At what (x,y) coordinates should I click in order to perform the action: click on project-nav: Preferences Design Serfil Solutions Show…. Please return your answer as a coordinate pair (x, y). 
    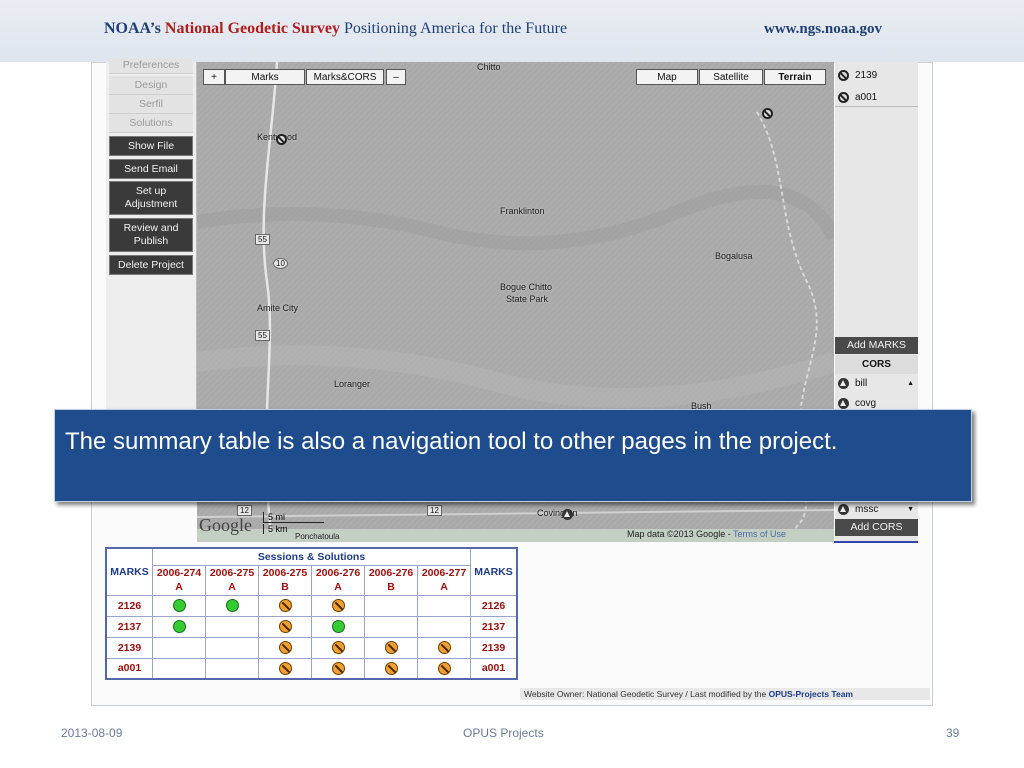
    Looking at the image, I should click on (151, 240).